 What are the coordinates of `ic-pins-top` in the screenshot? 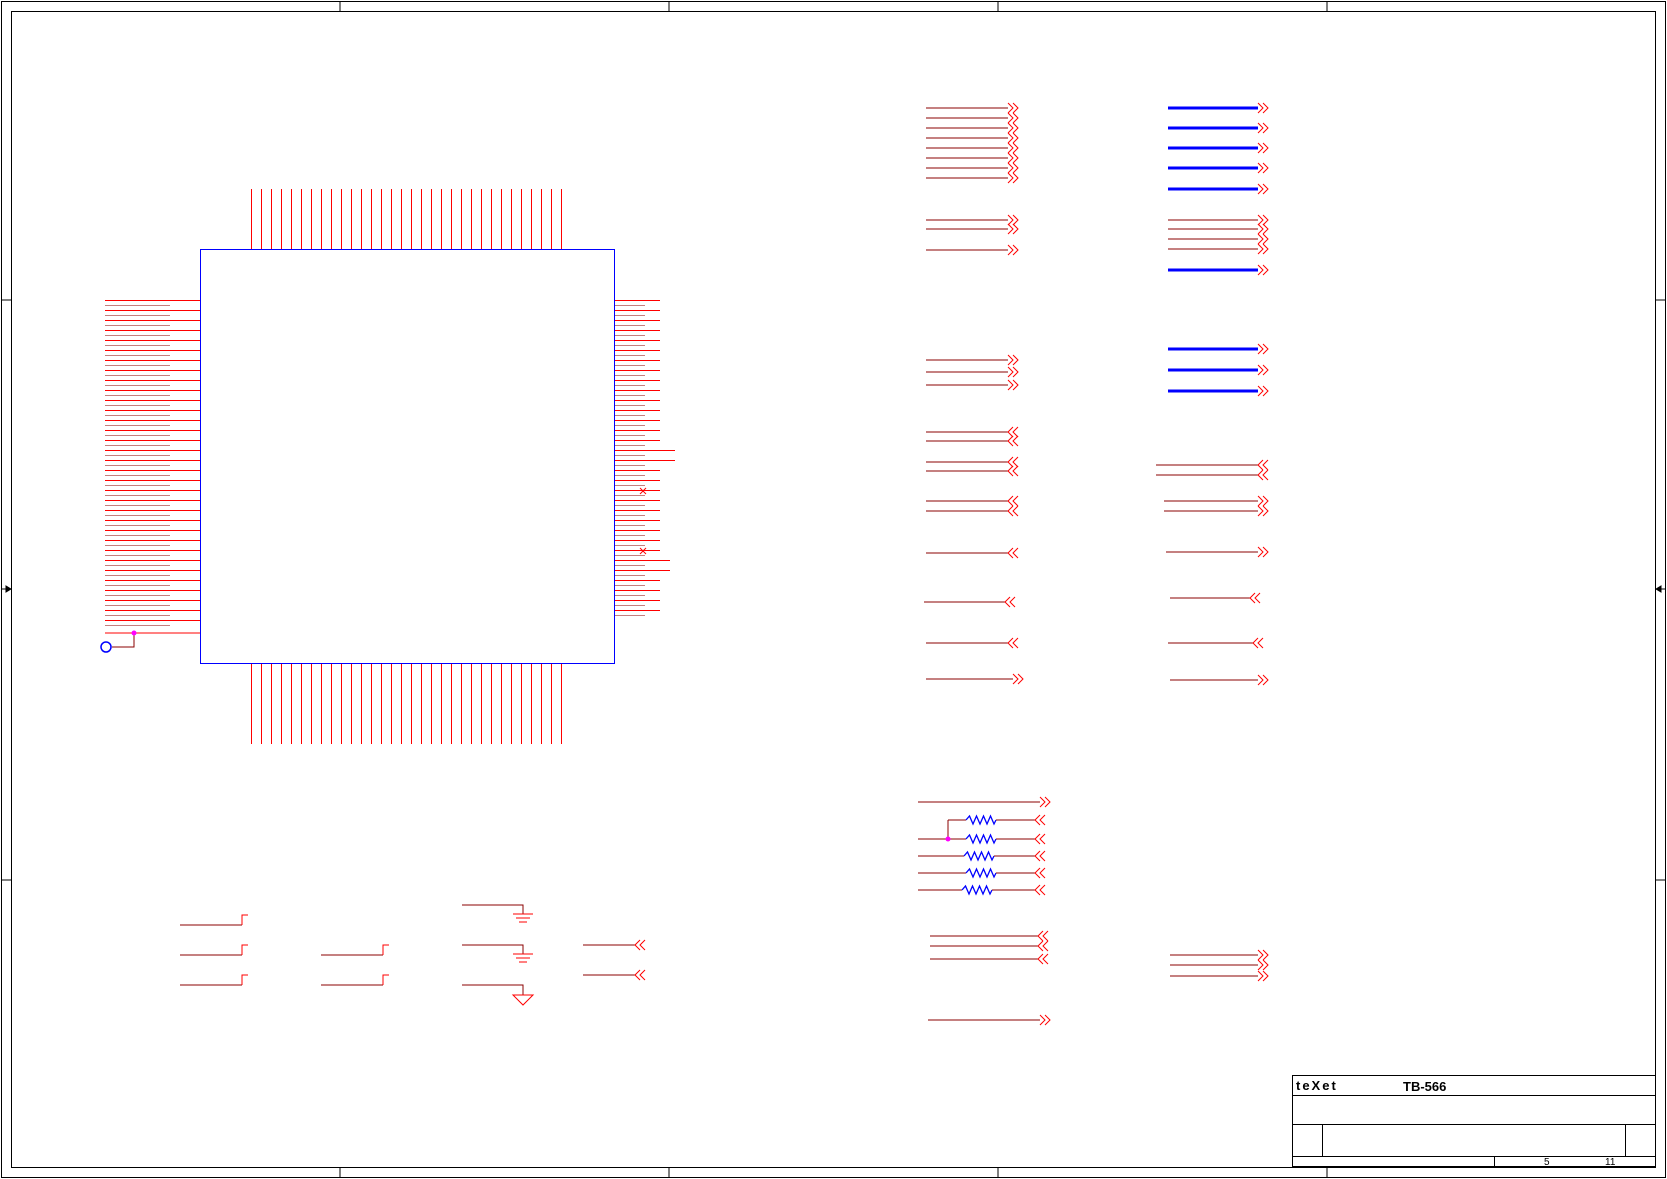 It's located at (406, 219).